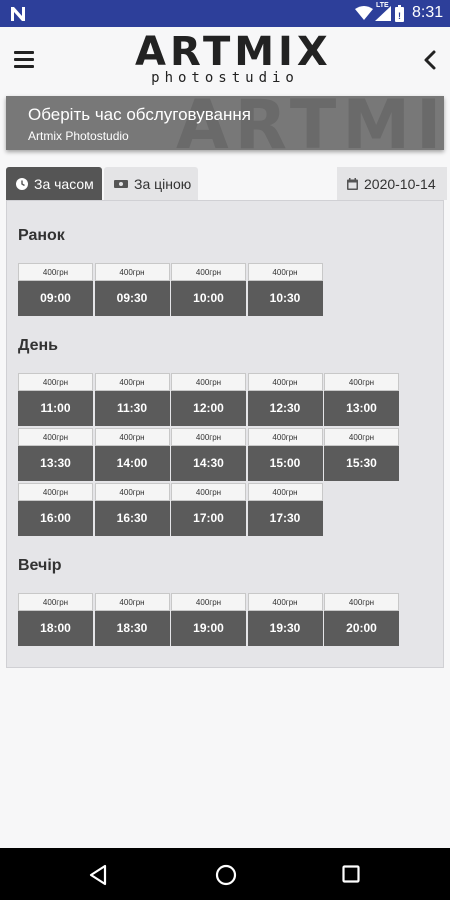  I want to click on slot-time: 15:30, so click(361, 463).